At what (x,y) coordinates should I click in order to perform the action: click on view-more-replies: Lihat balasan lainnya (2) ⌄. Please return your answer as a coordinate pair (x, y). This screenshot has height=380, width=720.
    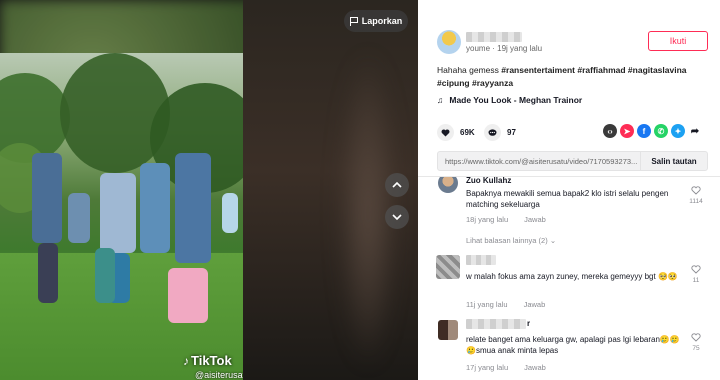
    Looking at the image, I should click on (511, 240).